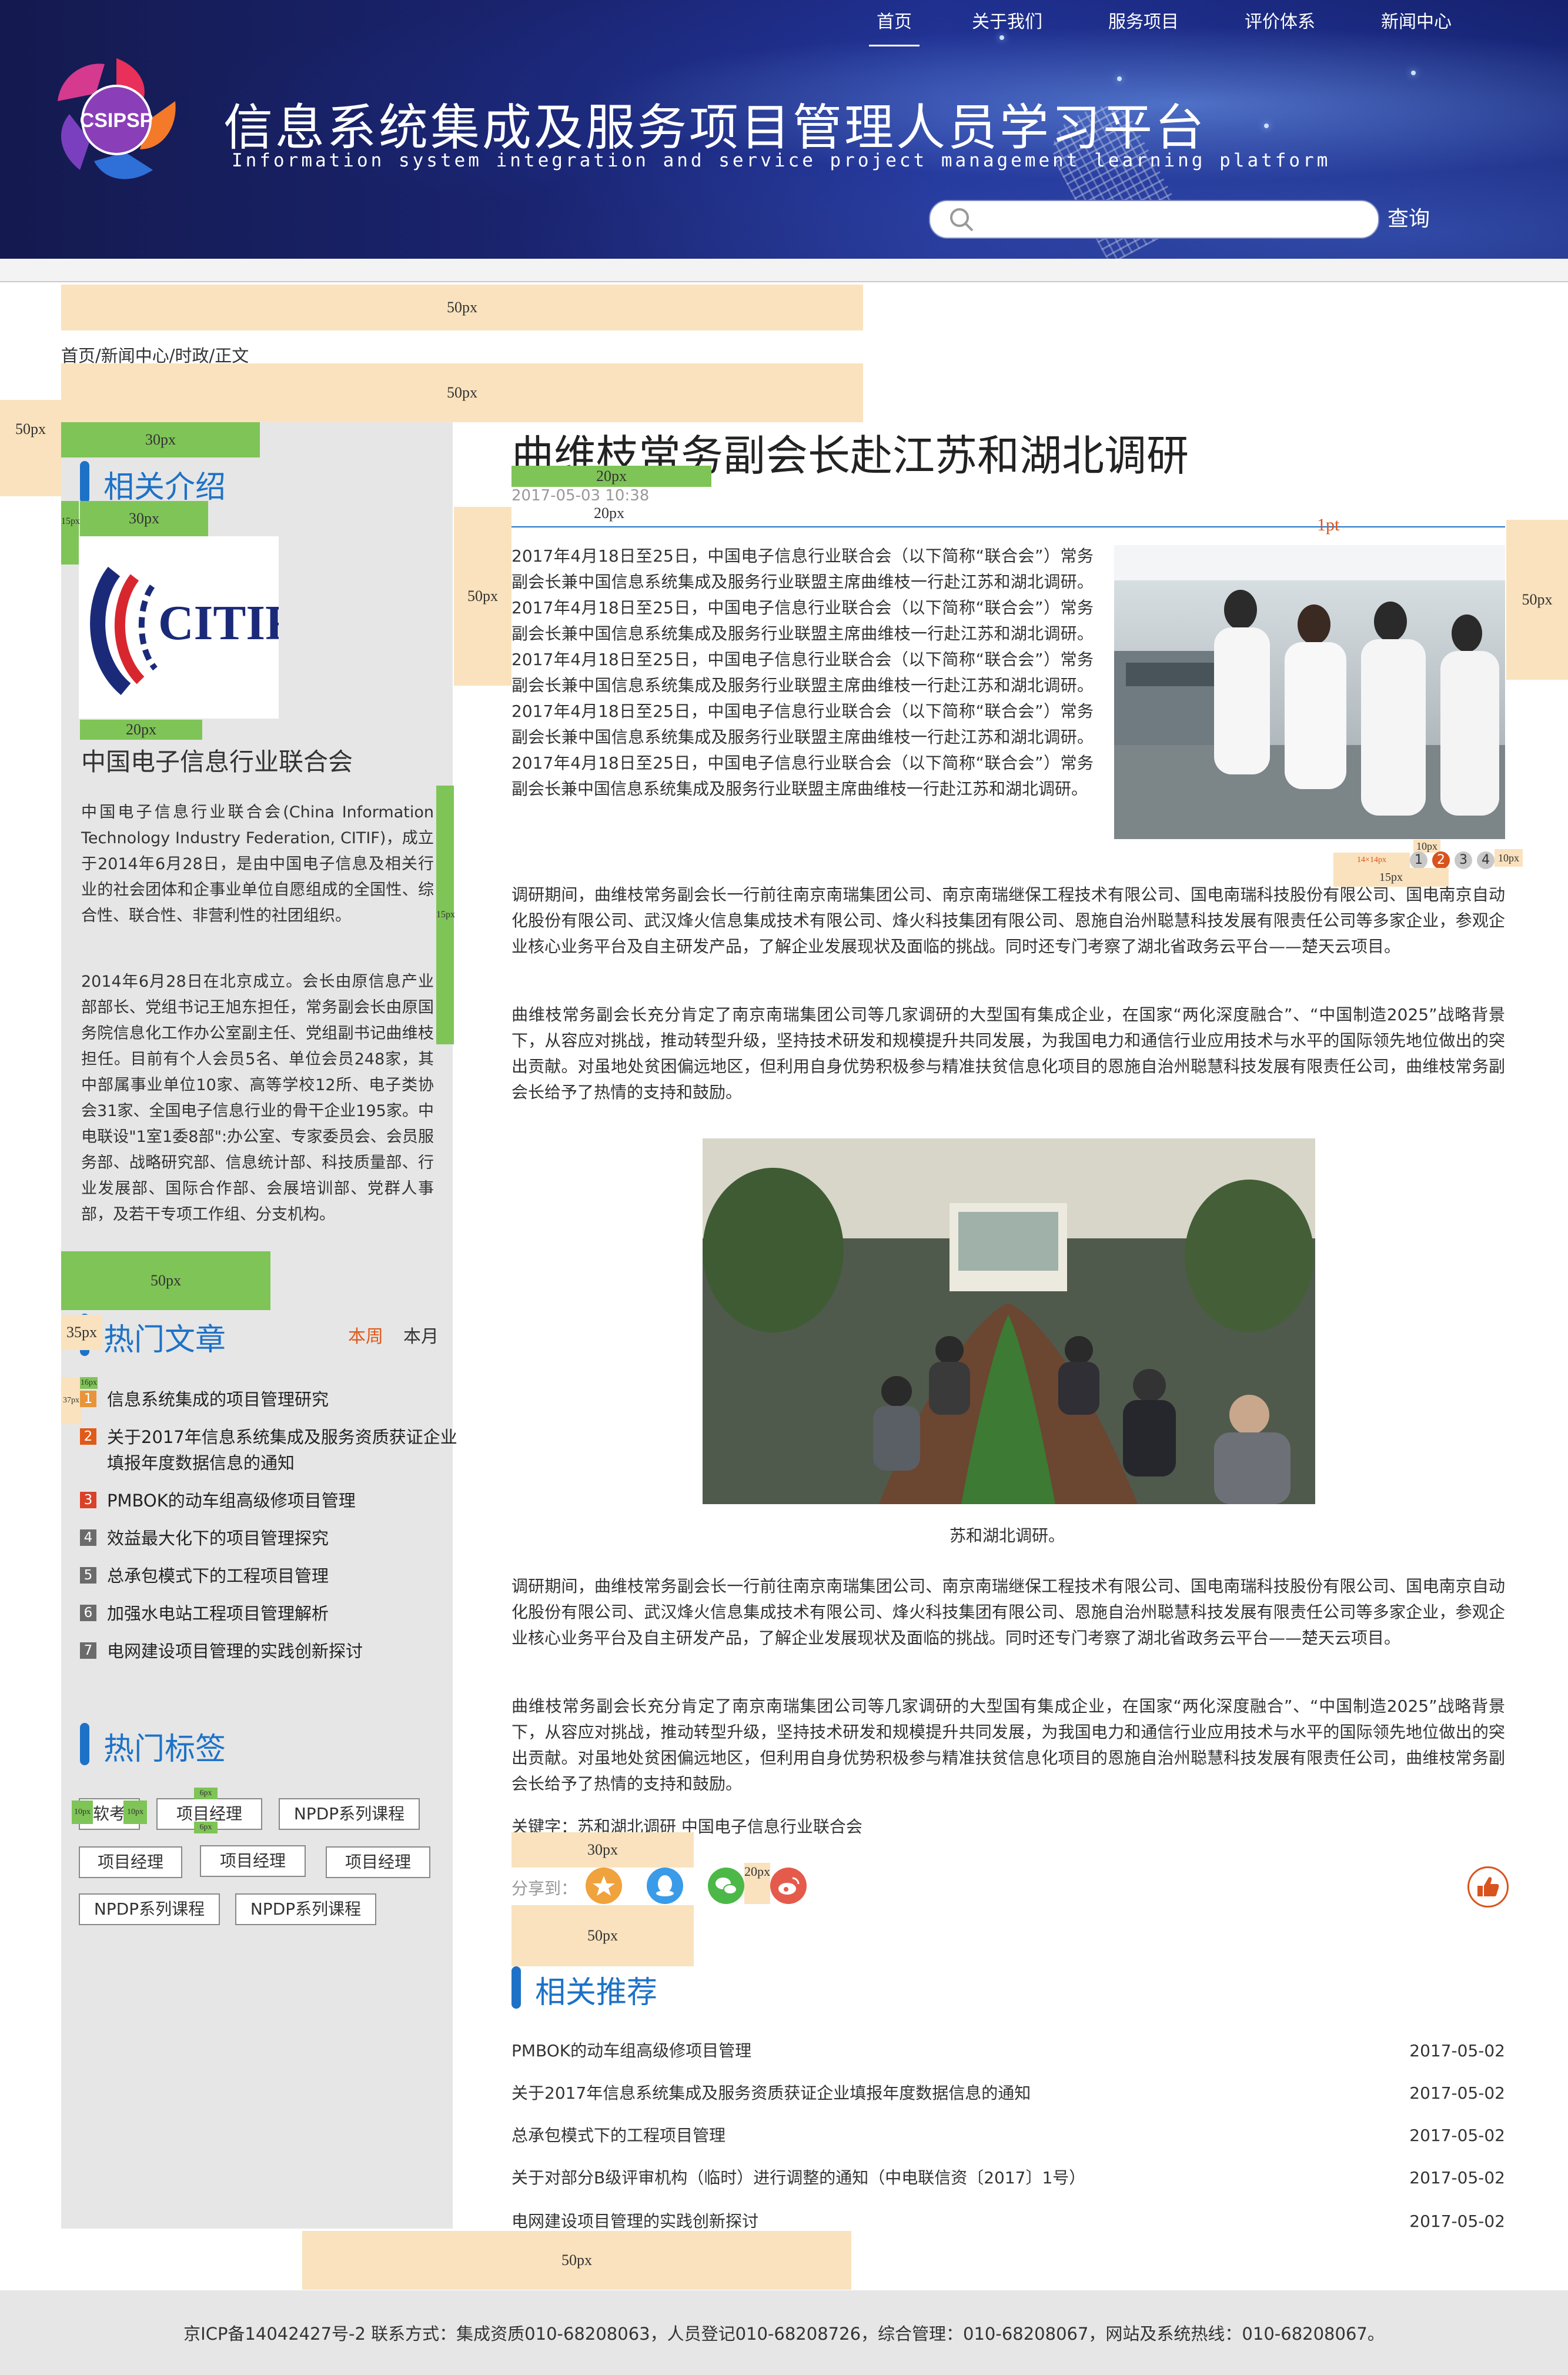 The image size is (1568, 2375). What do you see at coordinates (89, 1383) in the screenshot?
I see `spacing-annotation: 16px` at bounding box center [89, 1383].